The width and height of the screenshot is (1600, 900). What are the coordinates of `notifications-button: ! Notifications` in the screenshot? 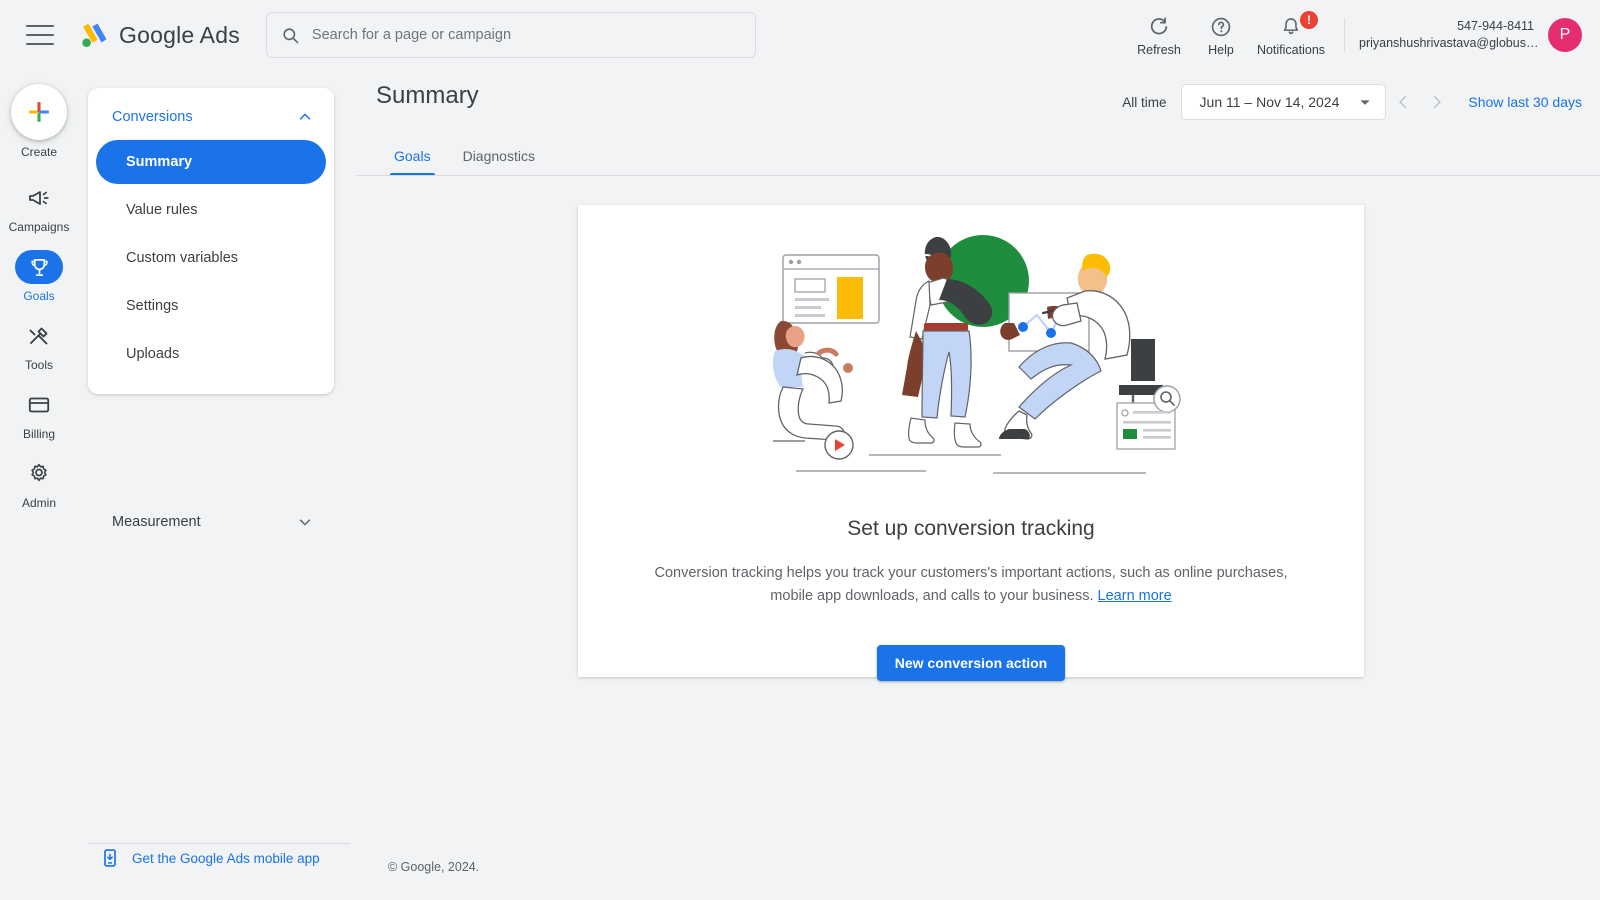 It's located at (1291, 33).